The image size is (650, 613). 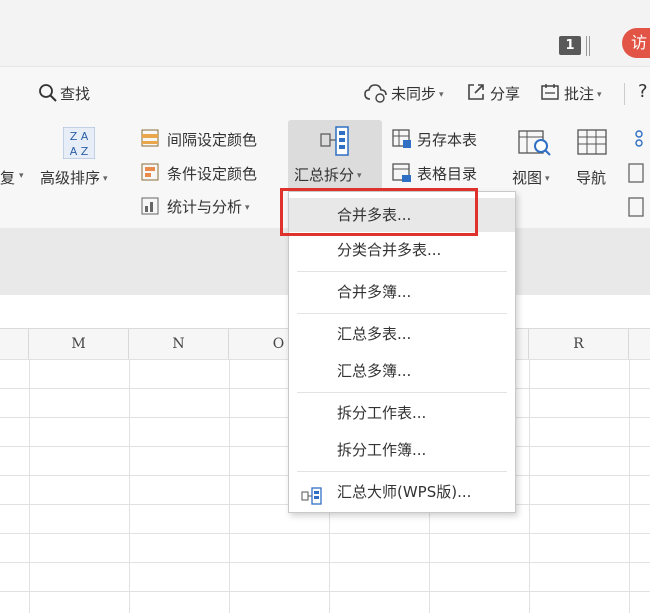 What do you see at coordinates (205, 207) in the screenshot?
I see `stats-analysis-label: 统计与分析` at bounding box center [205, 207].